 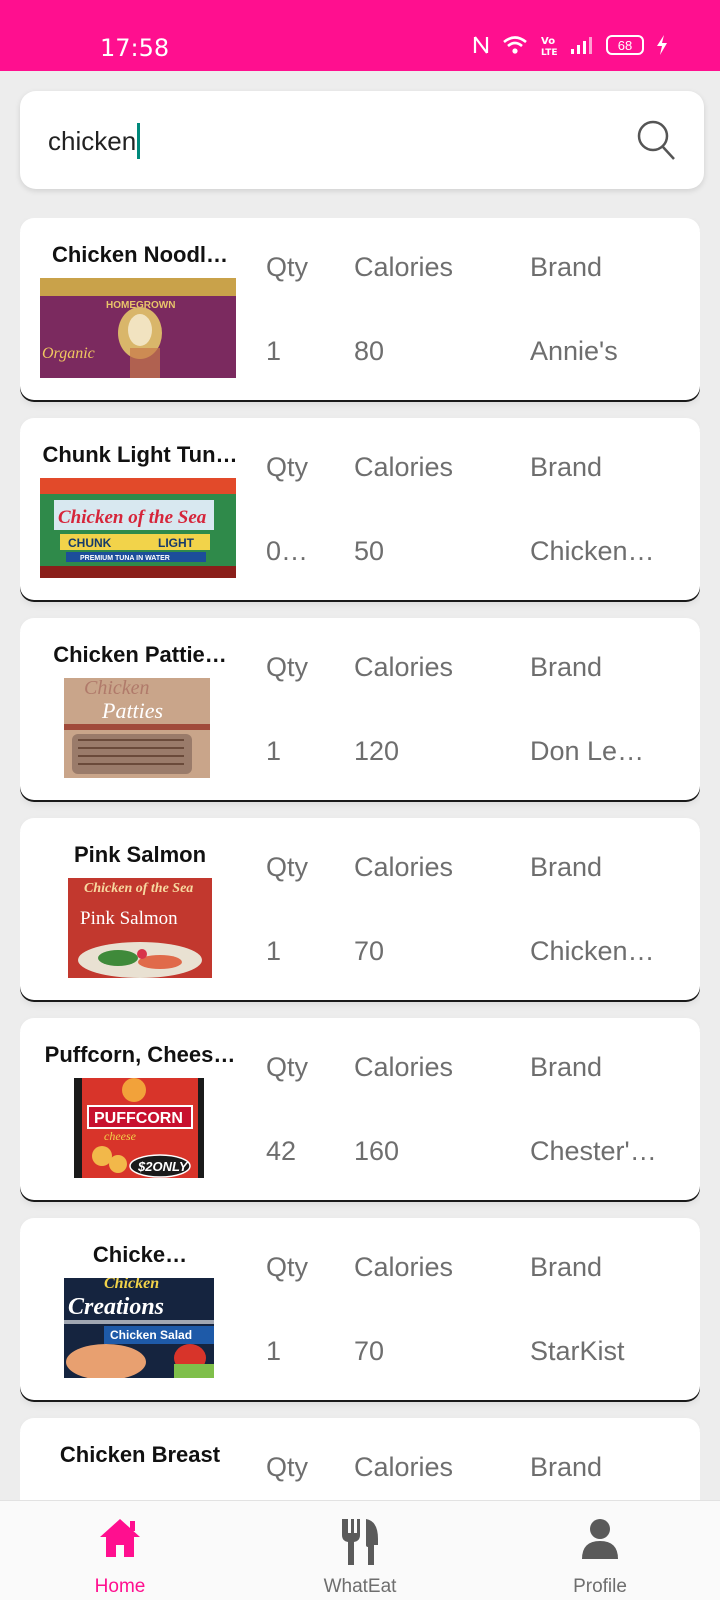 What do you see at coordinates (577, 1351) in the screenshot?
I see `brand-value: StarKist` at bounding box center [577, 1351].